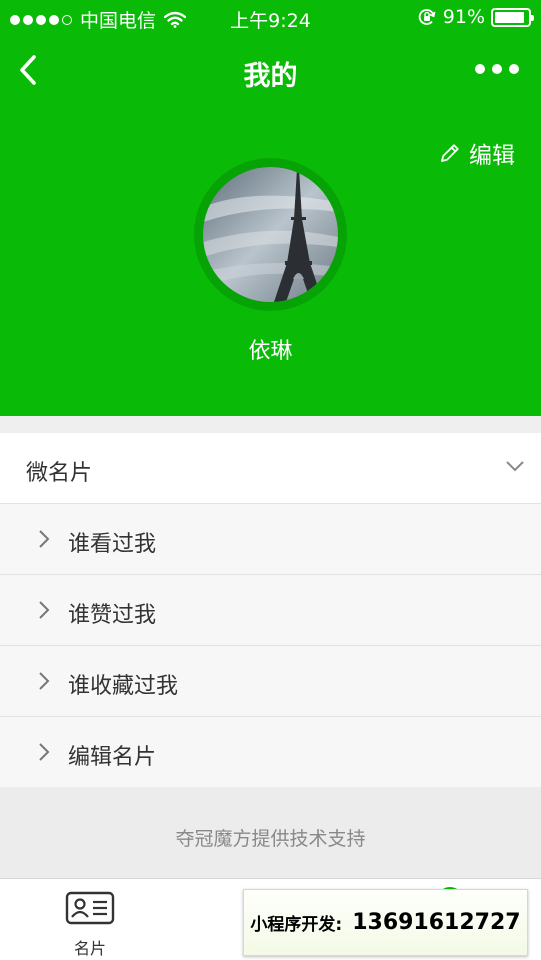  What do you see at coordinates (270, 610) in the screenshot?
I see `list-item-liked-me: 谁赞过我` at bounding box center [270, 610].